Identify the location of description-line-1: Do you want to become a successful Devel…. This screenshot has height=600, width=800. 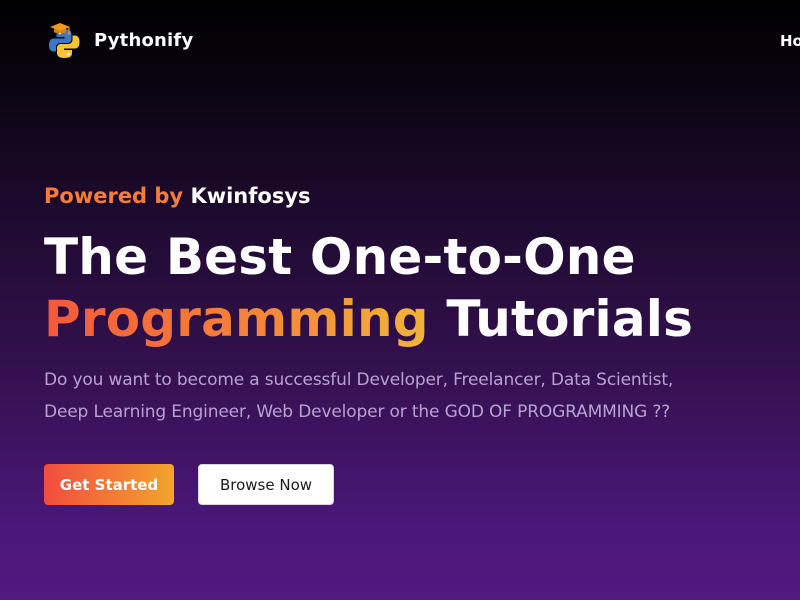
(359, 380).